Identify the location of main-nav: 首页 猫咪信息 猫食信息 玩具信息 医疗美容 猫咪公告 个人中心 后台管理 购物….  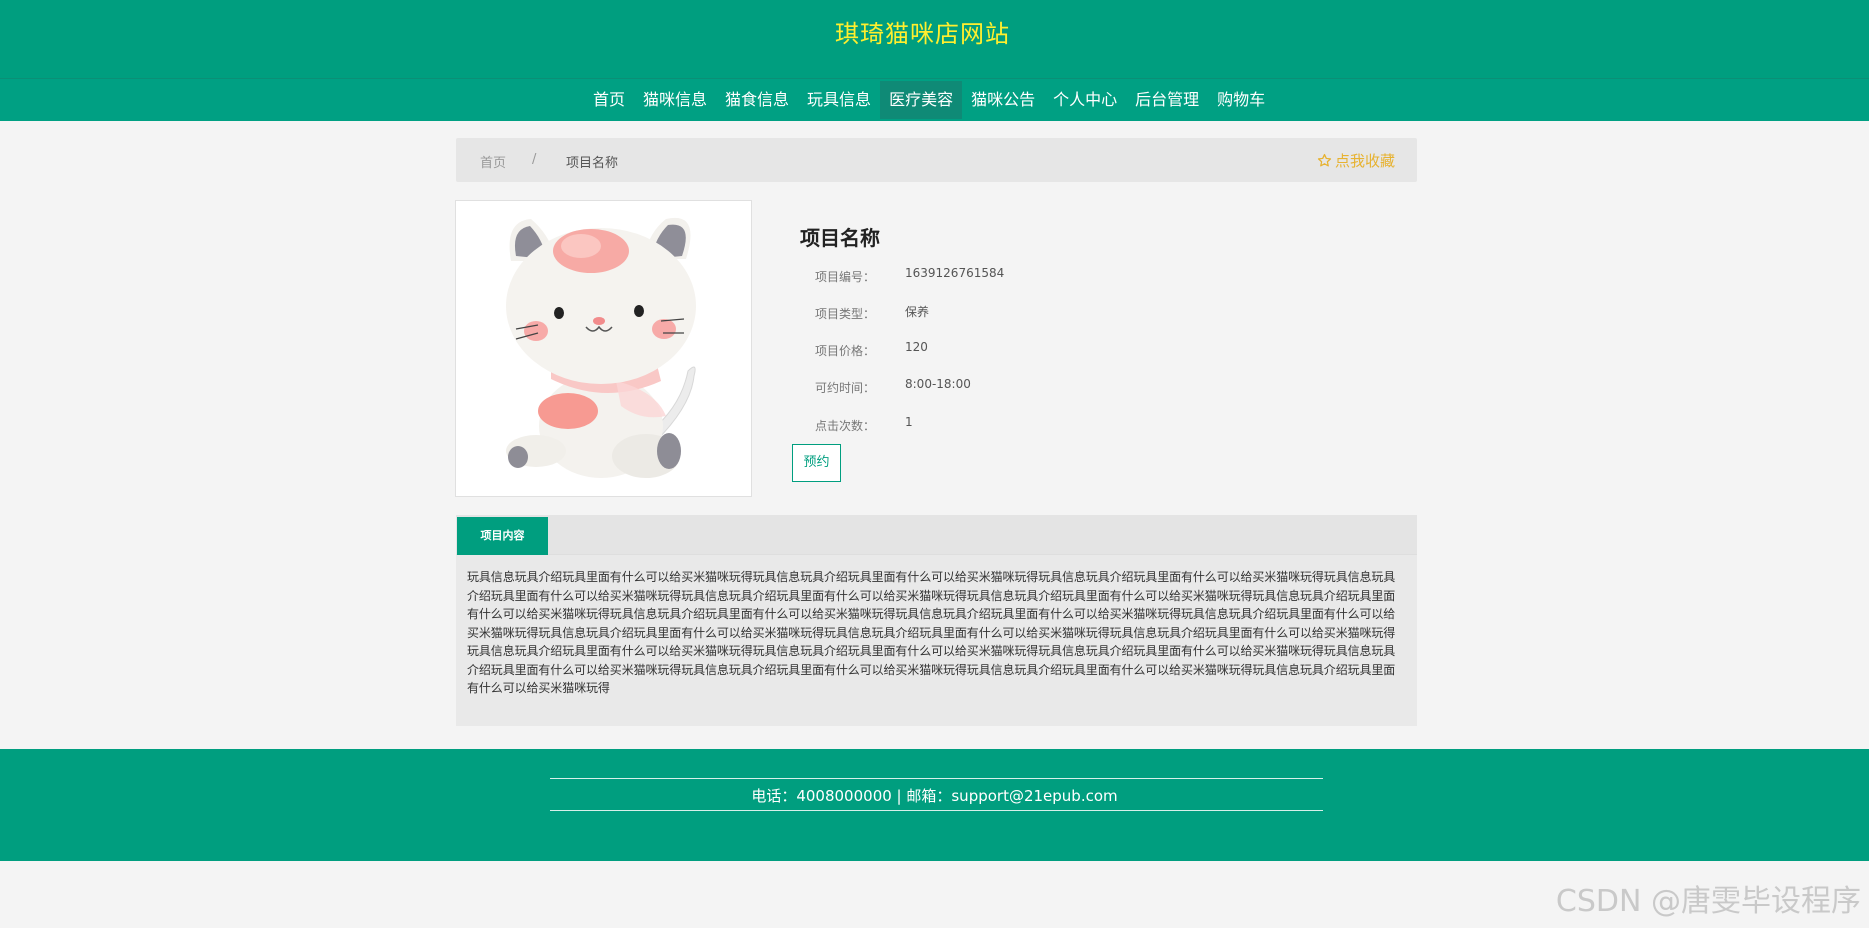
(934, 99).